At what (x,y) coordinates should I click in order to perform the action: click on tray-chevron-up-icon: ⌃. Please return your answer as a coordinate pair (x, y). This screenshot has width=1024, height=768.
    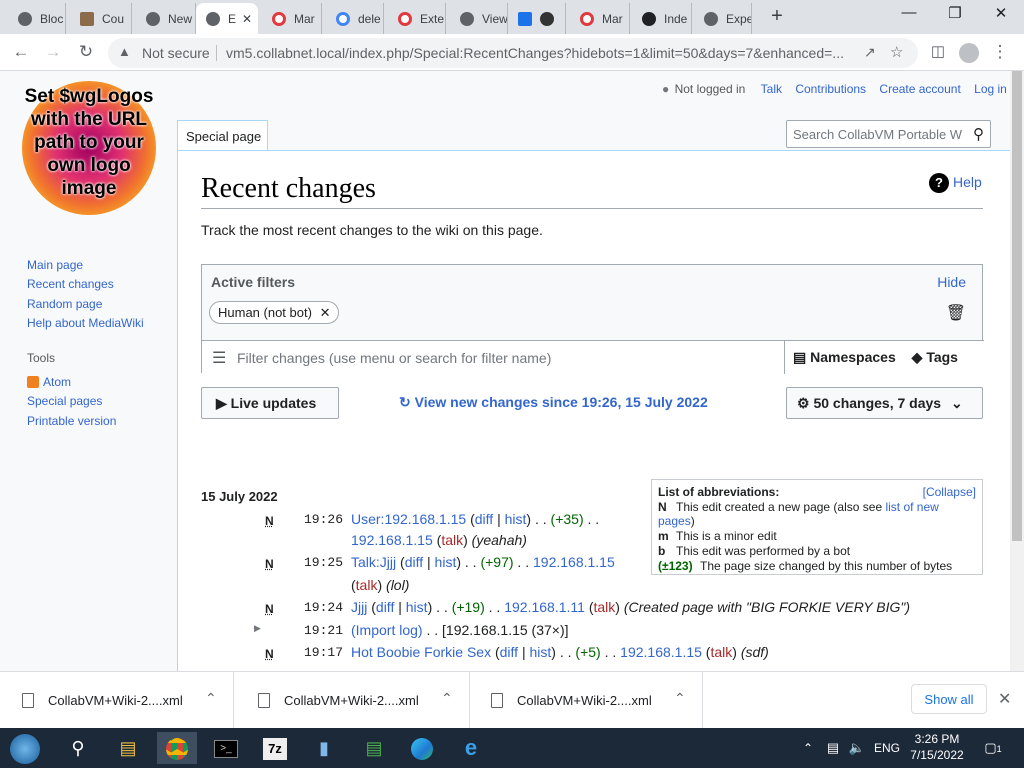
    Looking at the image, I should click on (808, 748).